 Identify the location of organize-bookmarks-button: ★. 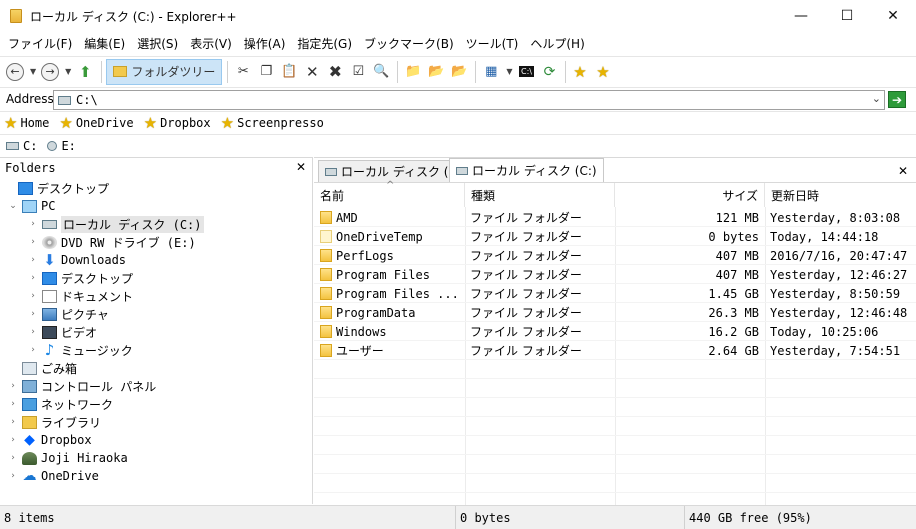
(604, 72).